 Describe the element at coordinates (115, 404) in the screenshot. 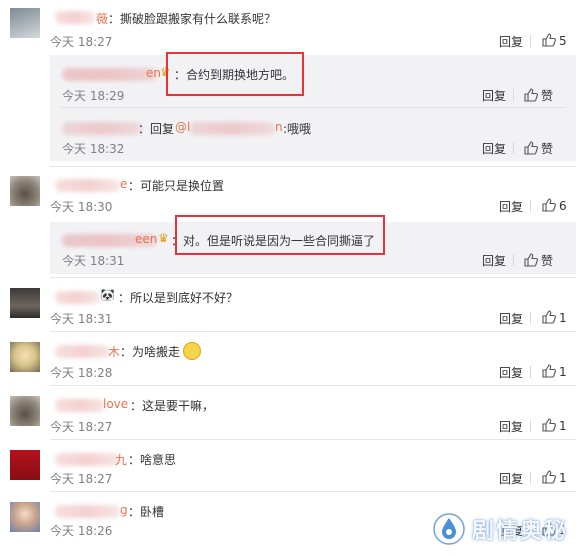

I see `username-tail: love` at that location.